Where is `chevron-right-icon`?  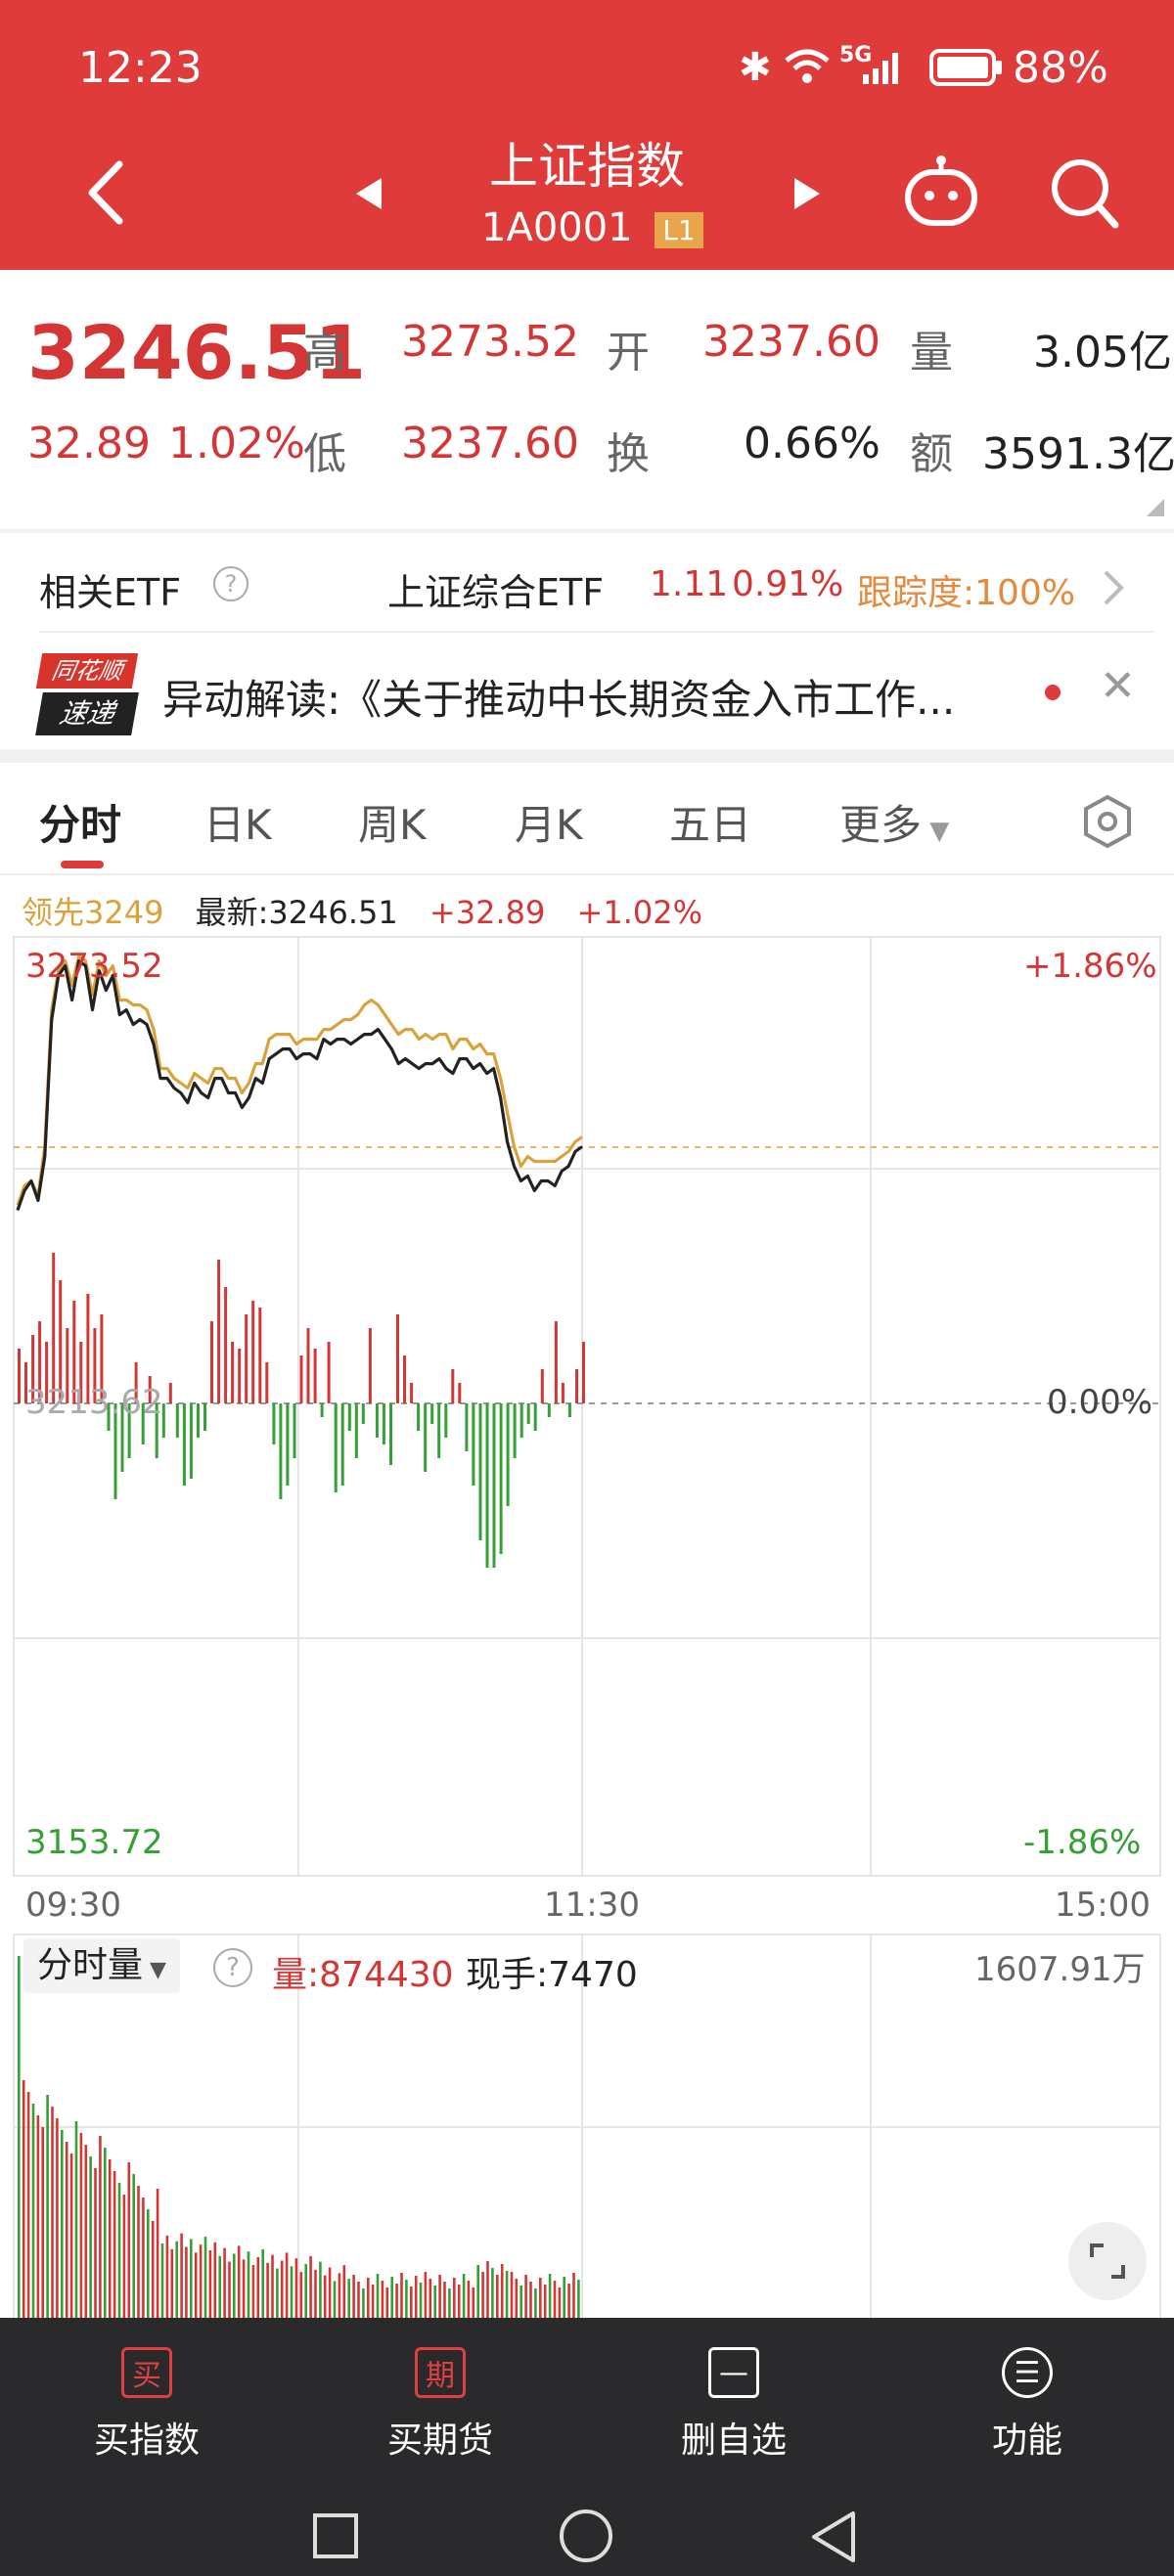 chevron-right-icon is located at coordinates (1113, 587).